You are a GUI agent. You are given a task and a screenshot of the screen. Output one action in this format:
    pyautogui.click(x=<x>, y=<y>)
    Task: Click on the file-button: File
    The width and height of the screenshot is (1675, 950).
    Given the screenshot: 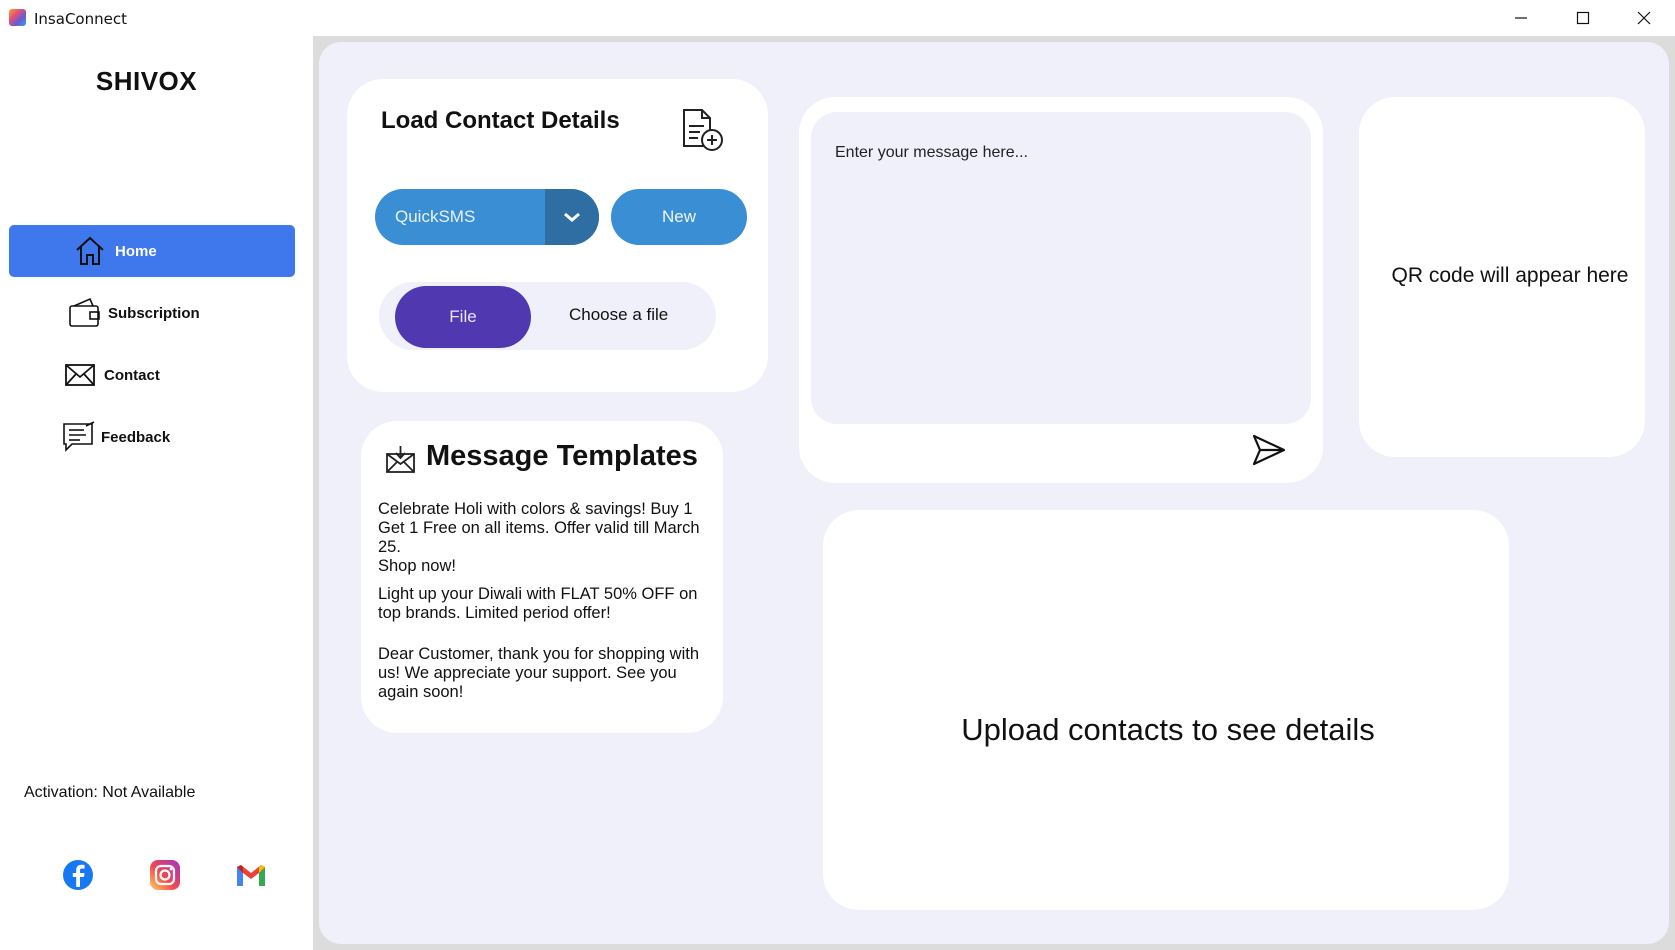 What is the action you would take?
    pyautogui.click(x=463, y=317)
    